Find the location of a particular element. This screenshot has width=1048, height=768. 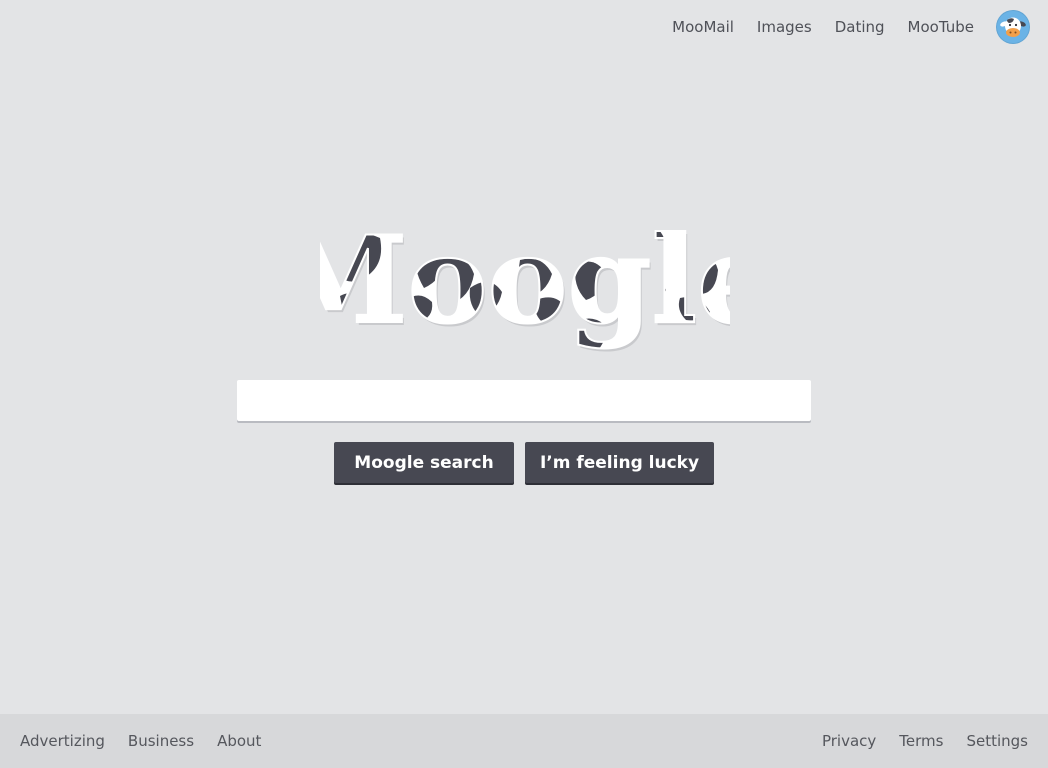

footer-right: Privacy Terms Settings is located at coordinates (913, 741).